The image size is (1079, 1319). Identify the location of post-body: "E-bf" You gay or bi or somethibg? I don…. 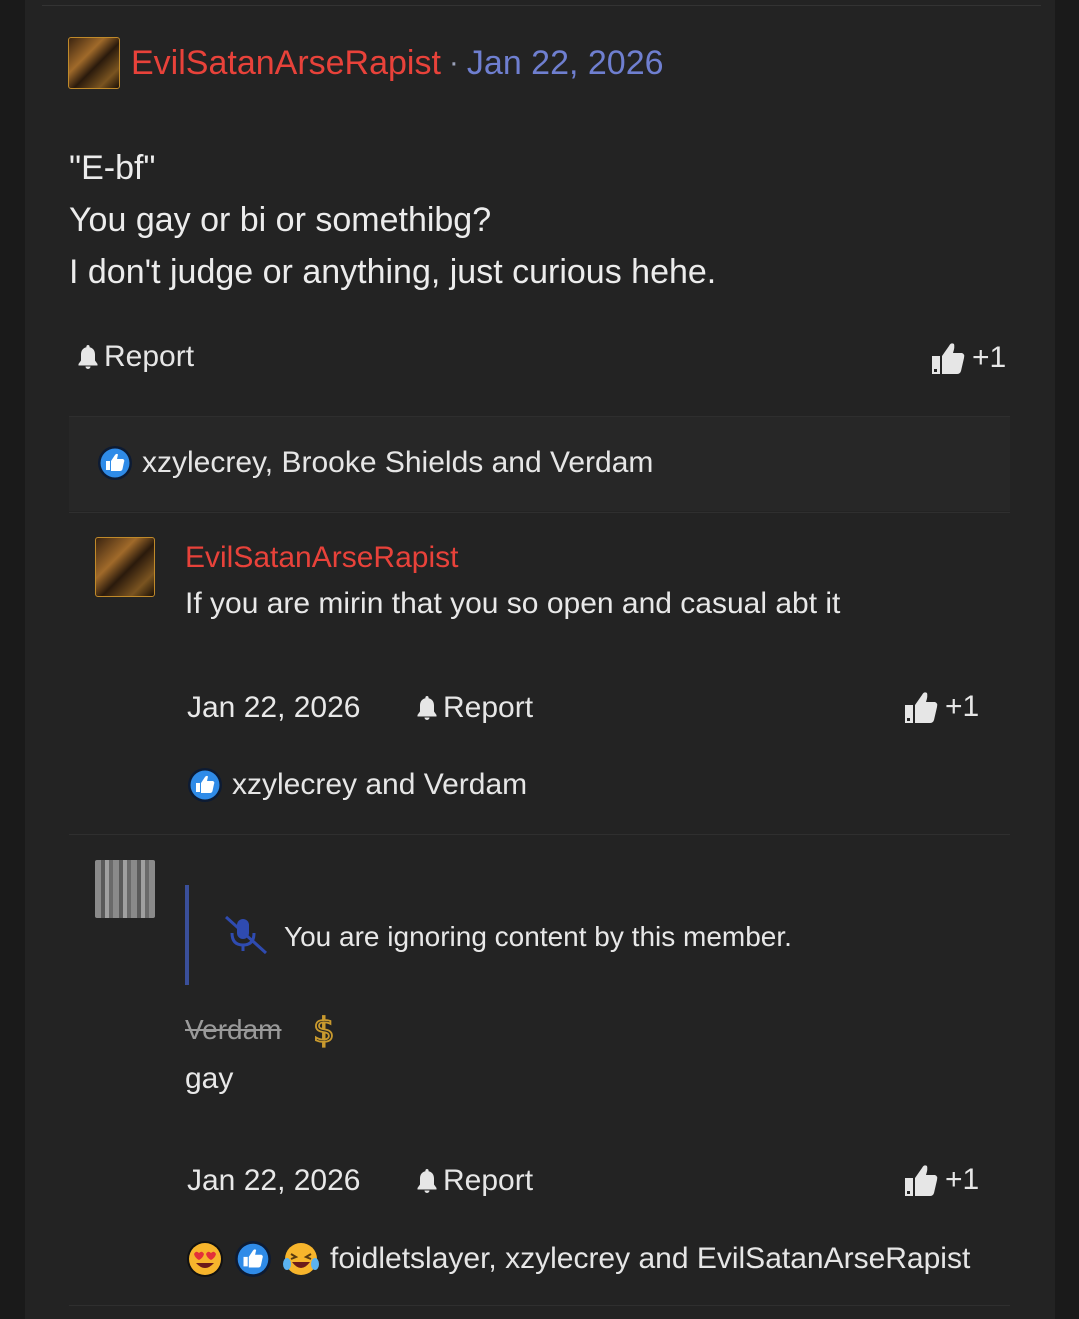
(392, 220).